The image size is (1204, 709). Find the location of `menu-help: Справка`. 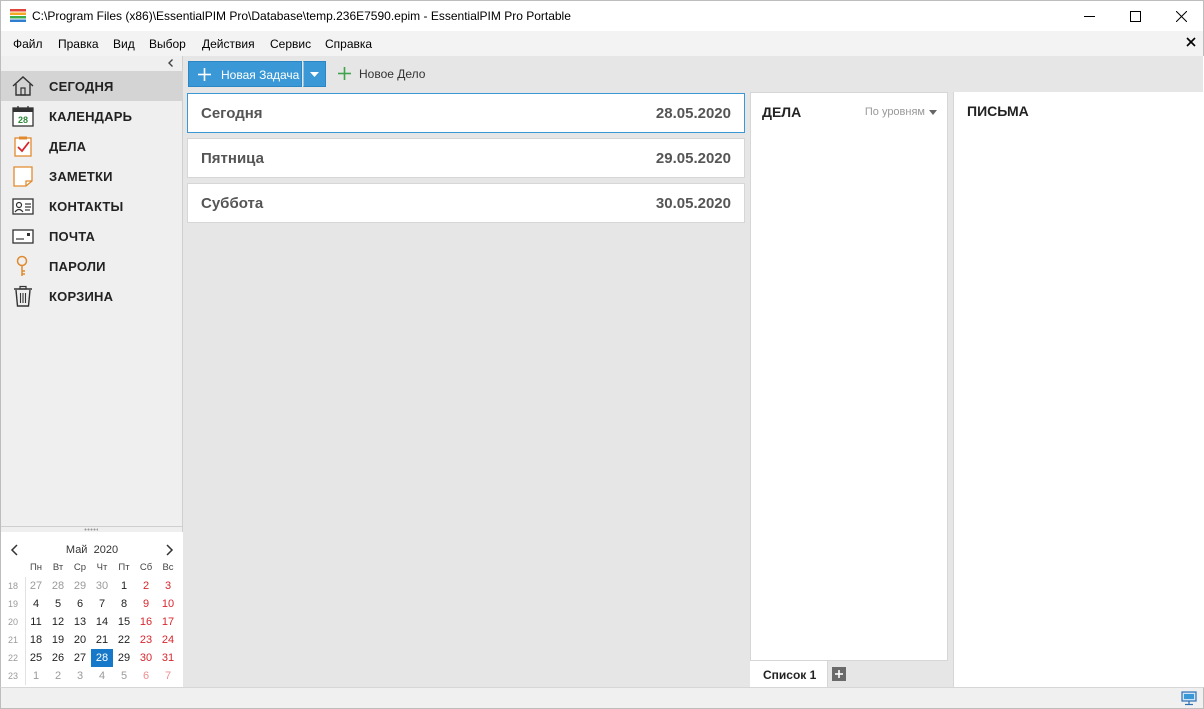

menu-help: Справка is located at coordinates (348, 44).